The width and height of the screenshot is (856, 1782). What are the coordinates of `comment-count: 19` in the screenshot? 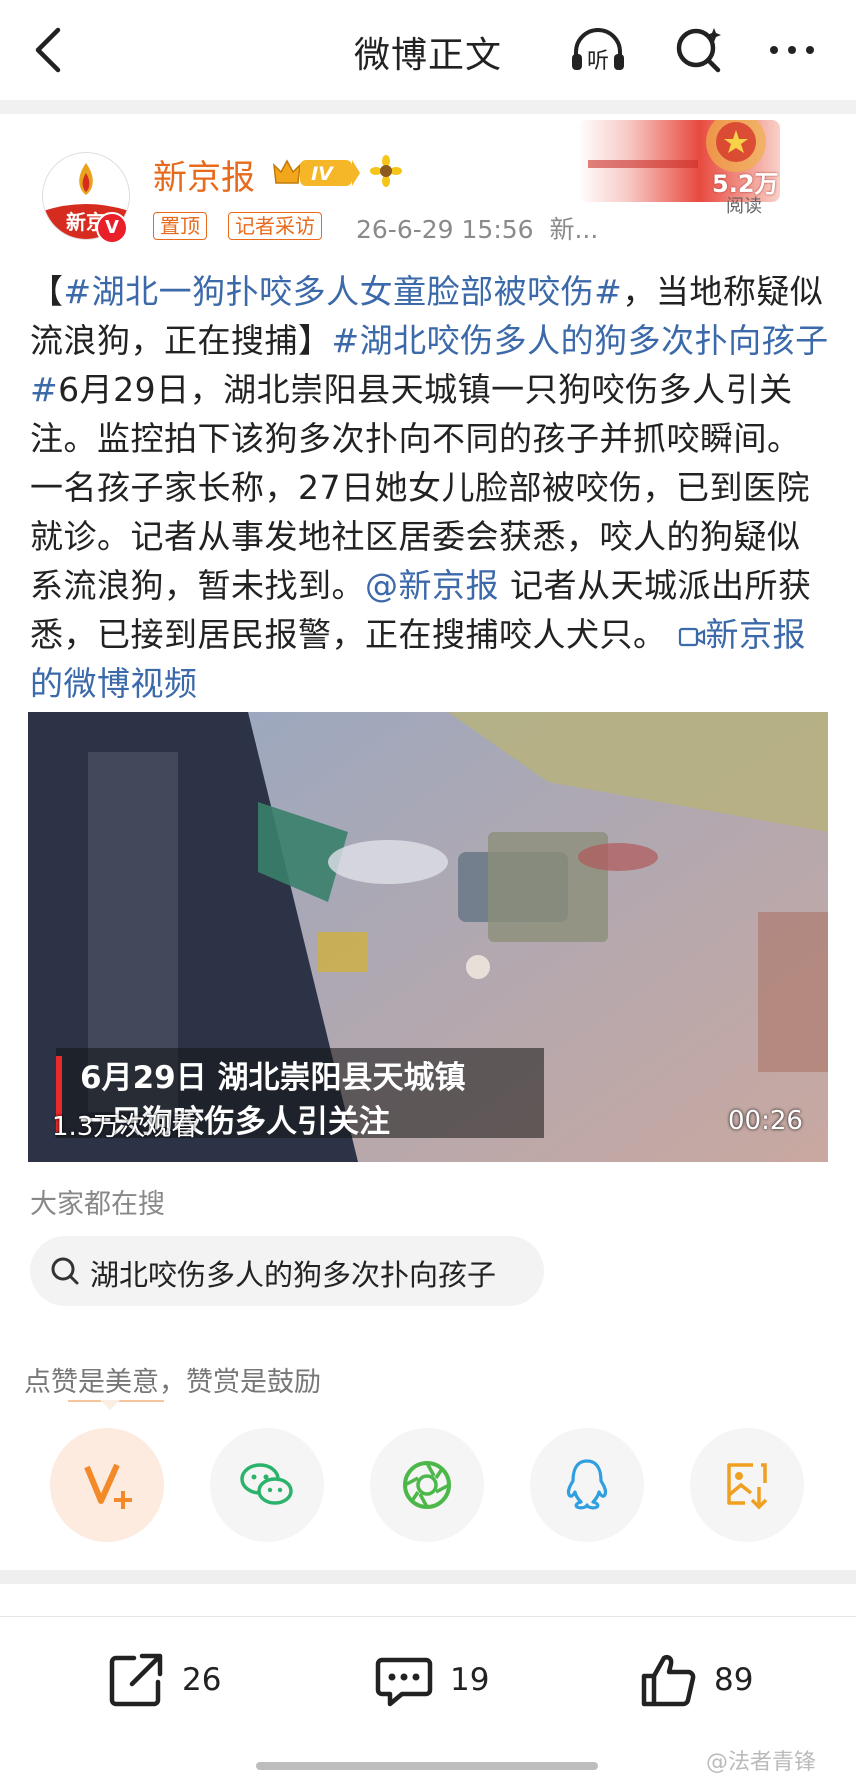 It's located at (470, 1680).